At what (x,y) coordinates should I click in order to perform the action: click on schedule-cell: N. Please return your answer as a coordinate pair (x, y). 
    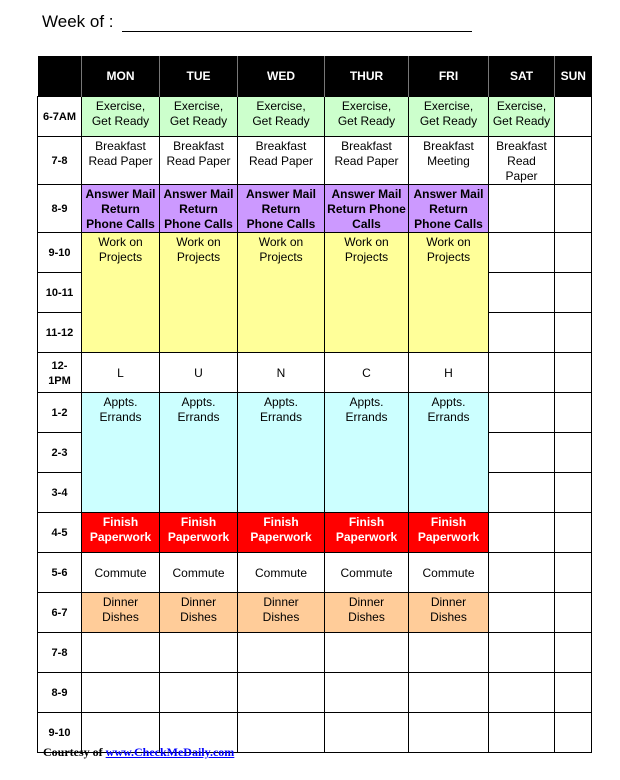
    Looking at the image, I should click on (281, 372).